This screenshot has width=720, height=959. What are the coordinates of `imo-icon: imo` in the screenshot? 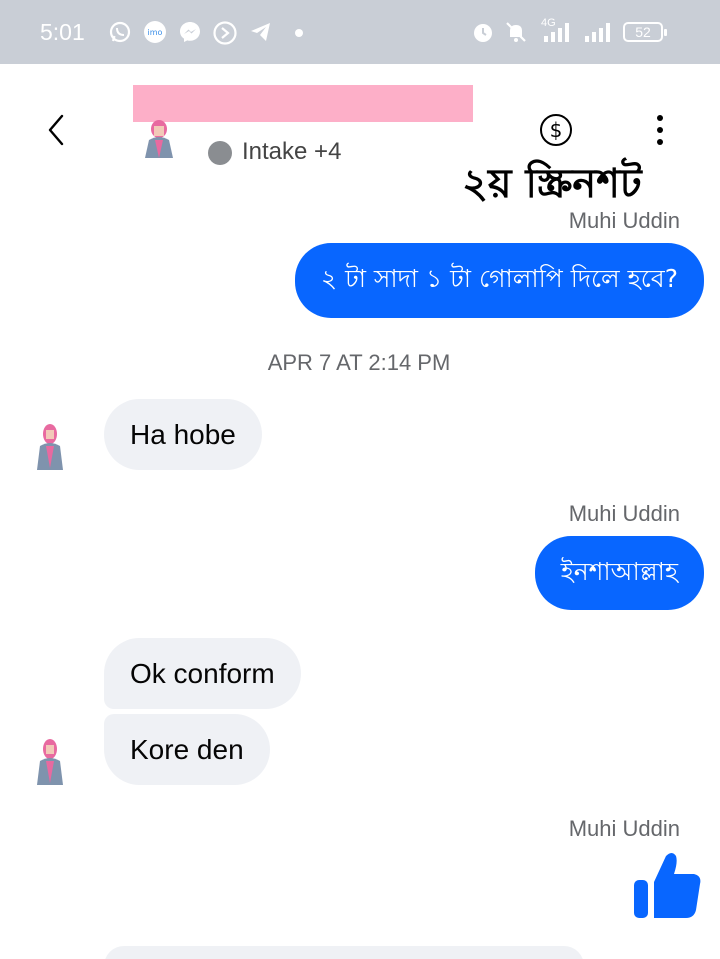 It's located at (155, 32).